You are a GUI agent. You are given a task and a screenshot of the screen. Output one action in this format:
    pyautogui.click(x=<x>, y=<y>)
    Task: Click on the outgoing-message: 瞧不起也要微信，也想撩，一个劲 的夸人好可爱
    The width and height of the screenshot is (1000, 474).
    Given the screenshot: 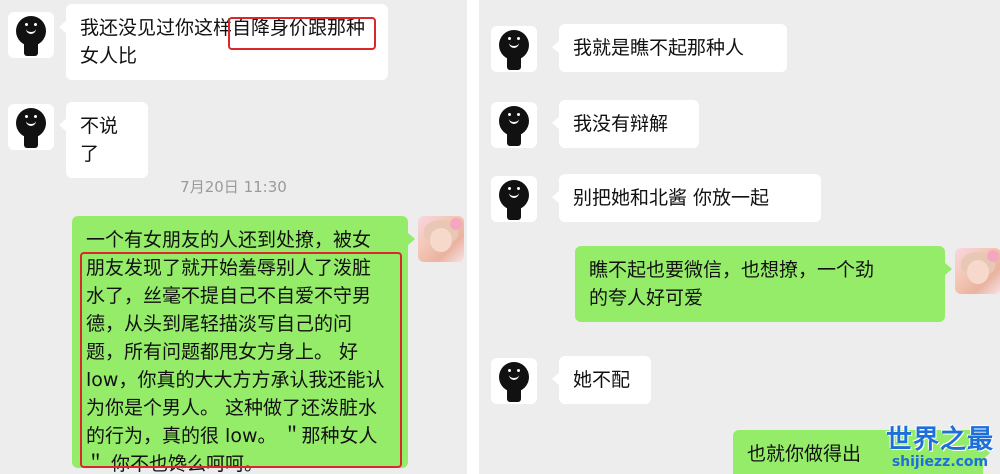 What is the action you would take?
    pyautogui.click(x=763, y=284)
    